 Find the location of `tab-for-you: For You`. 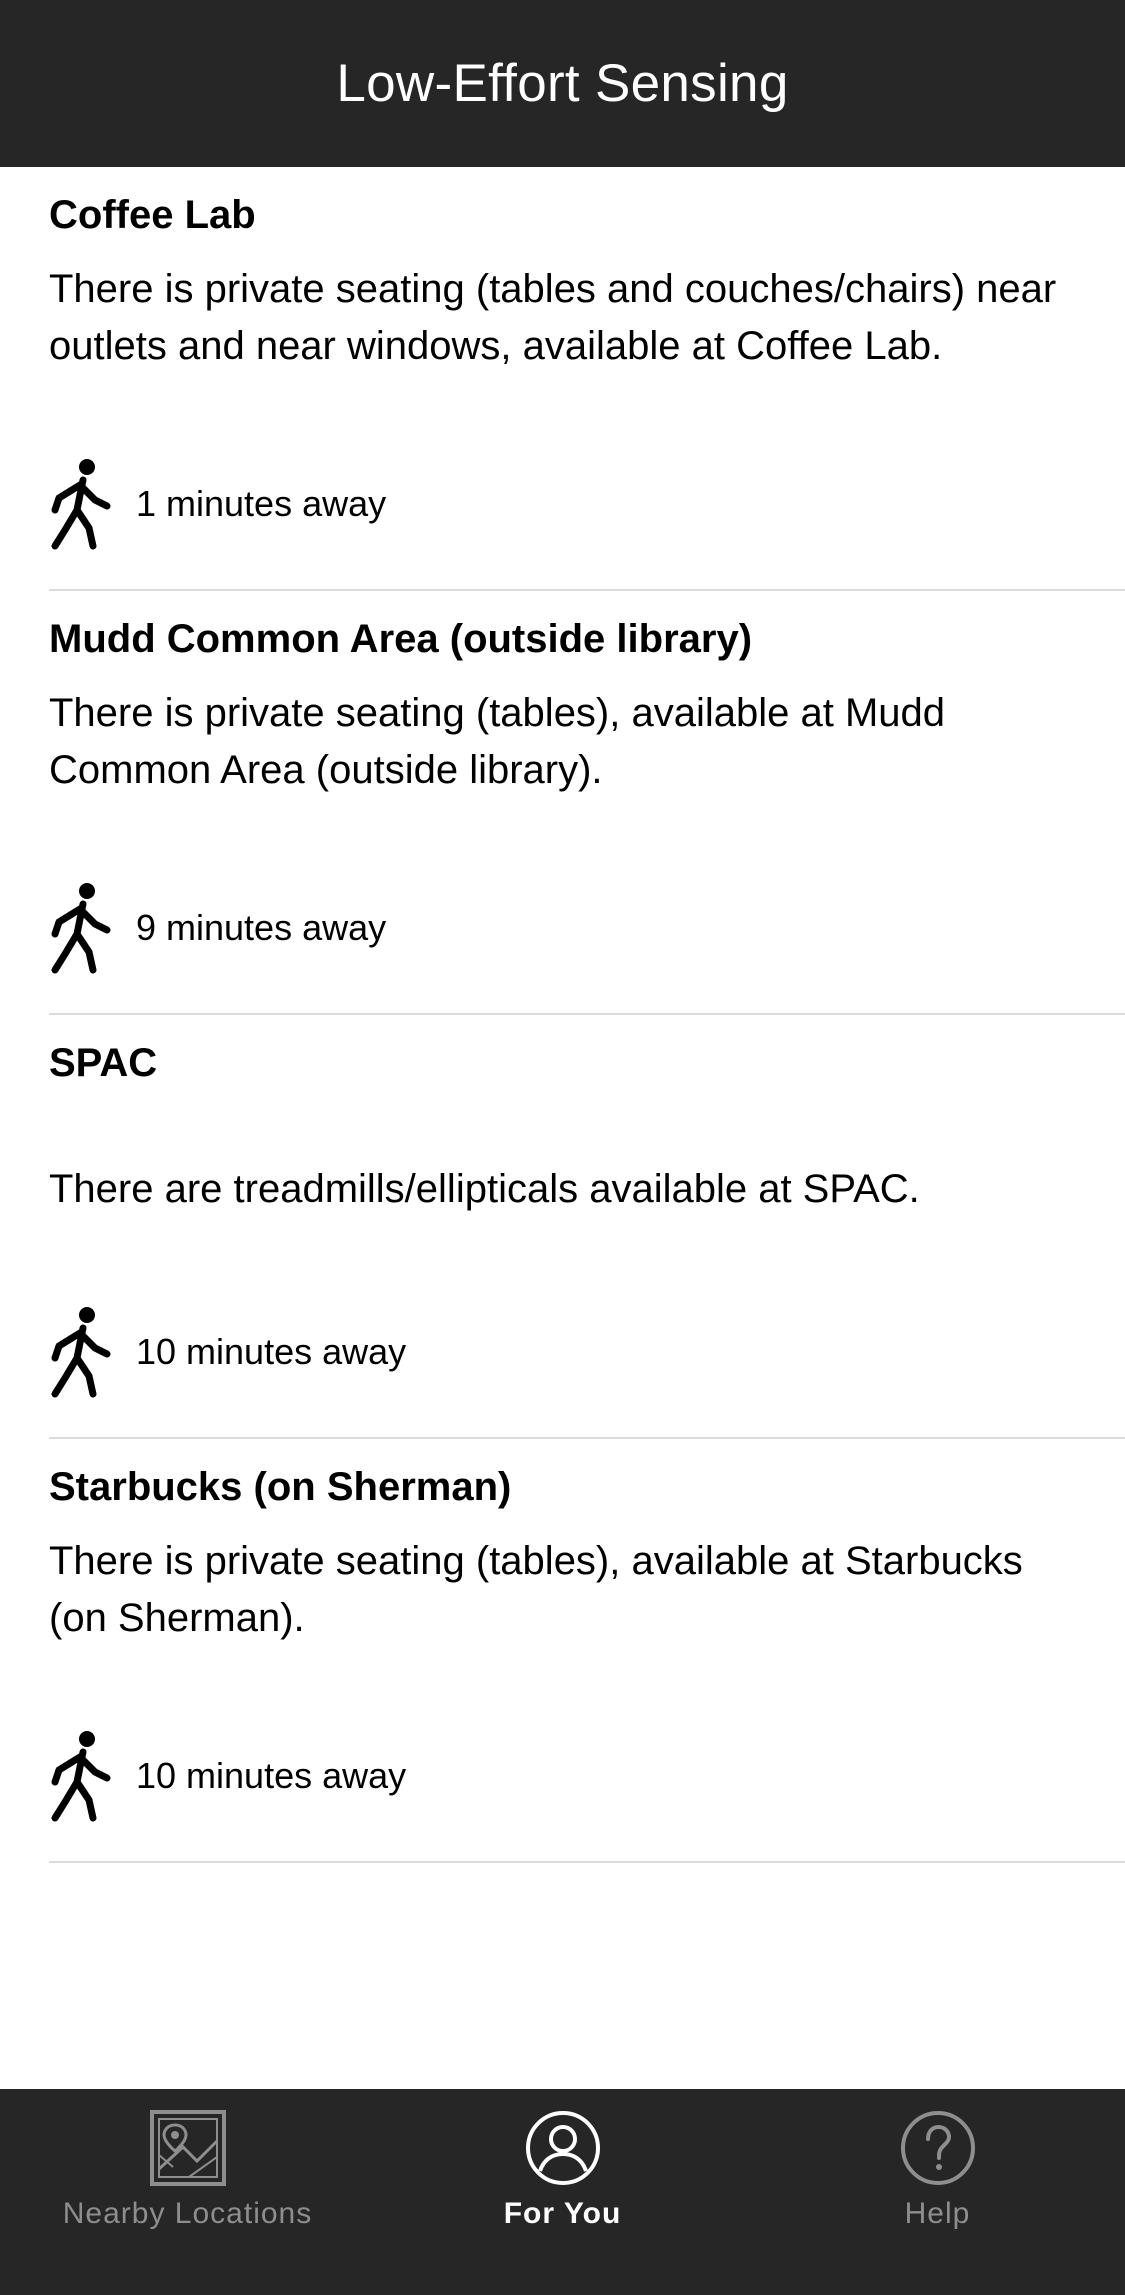

tab-for-you: For You is located at coordinates (562, 2192).